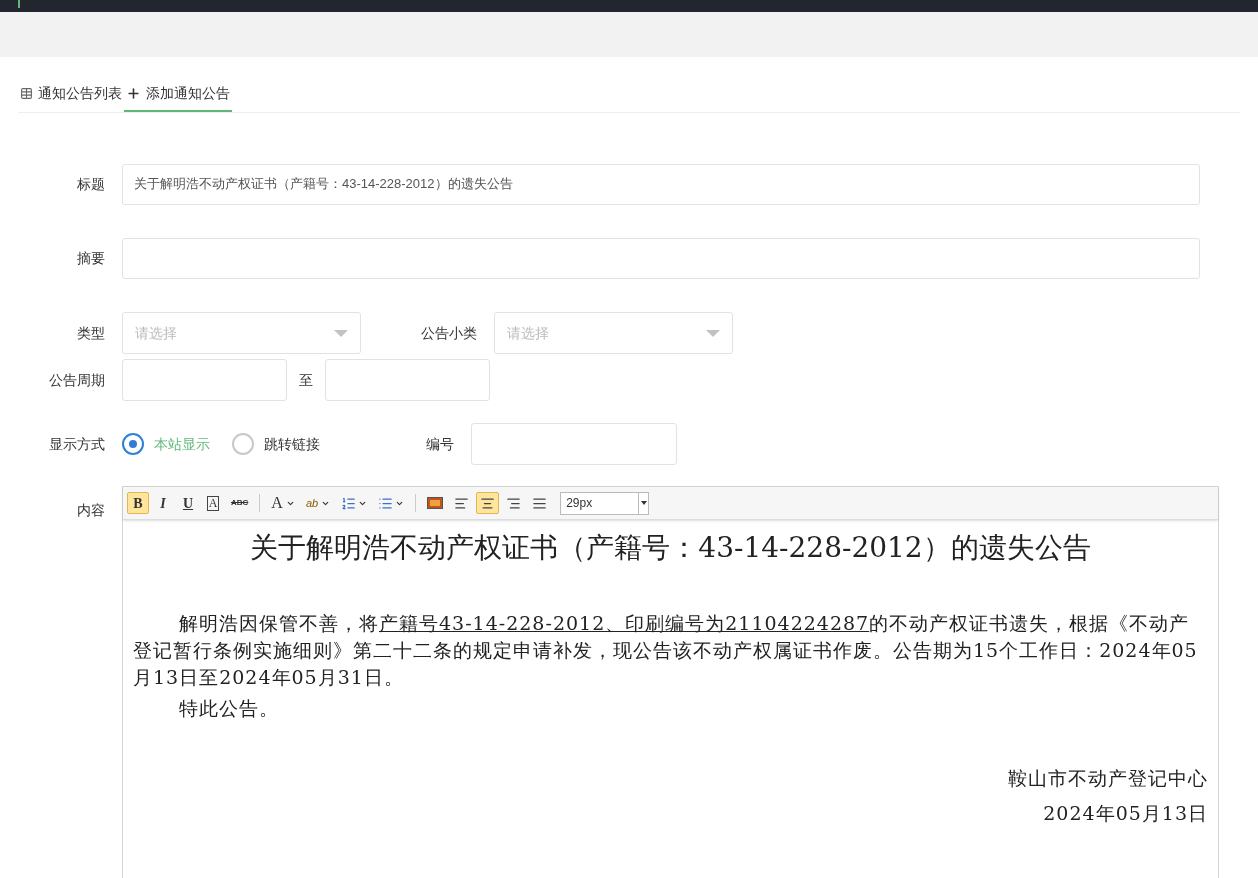  Describe the element at coordinates (91, 184) in the screenshot. I see `field-label: 标题` at that location.